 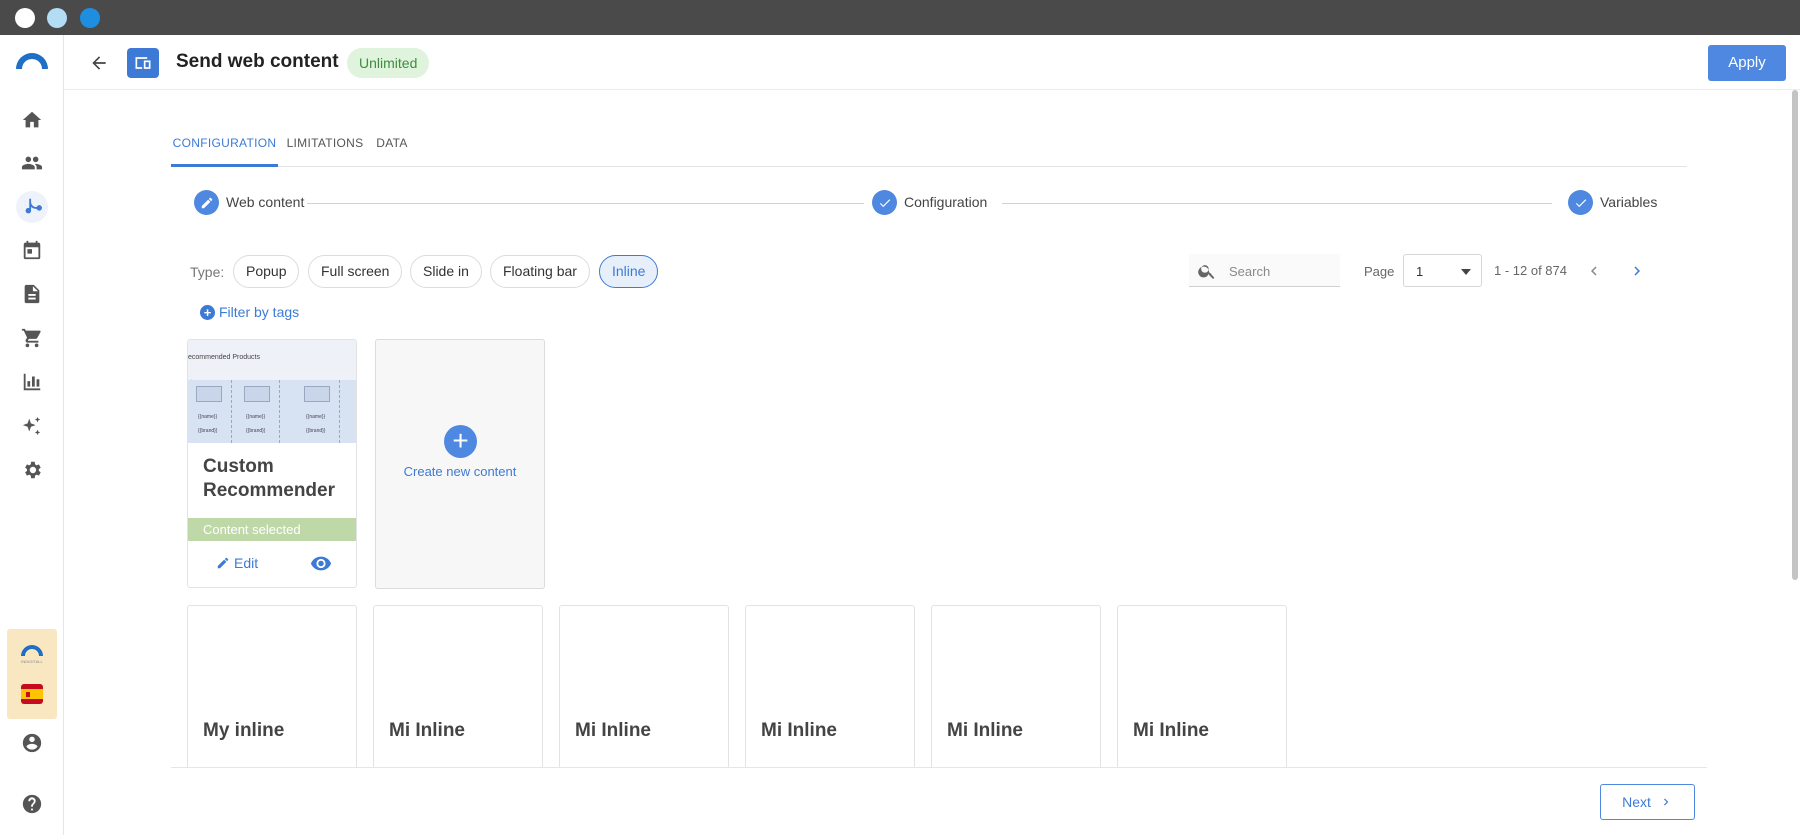 I want to click on chevron-right-icon, so click(x=1637, y=271).